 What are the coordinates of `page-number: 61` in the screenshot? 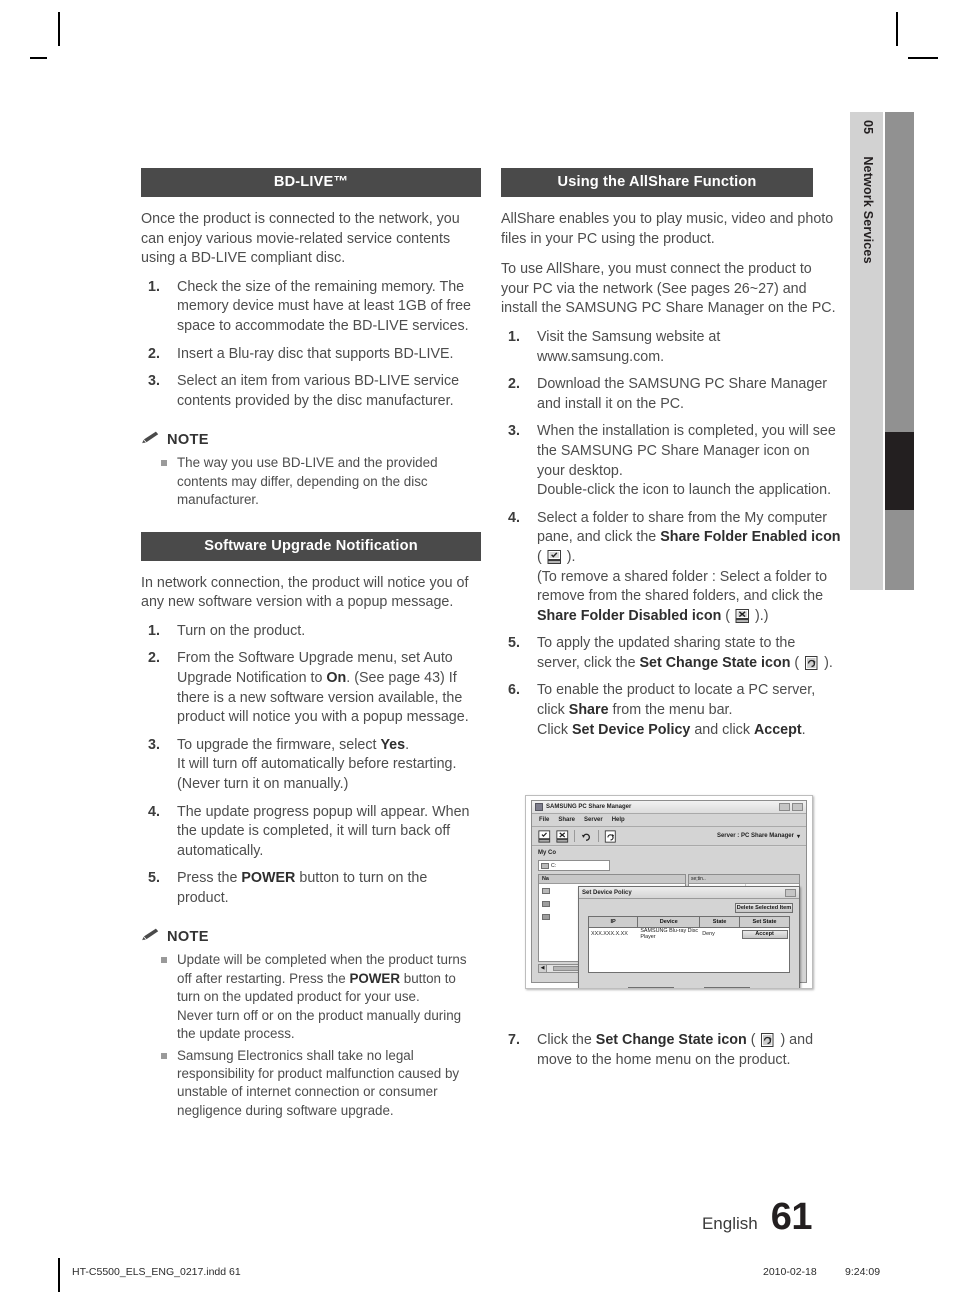 It's located at (791, 1217).